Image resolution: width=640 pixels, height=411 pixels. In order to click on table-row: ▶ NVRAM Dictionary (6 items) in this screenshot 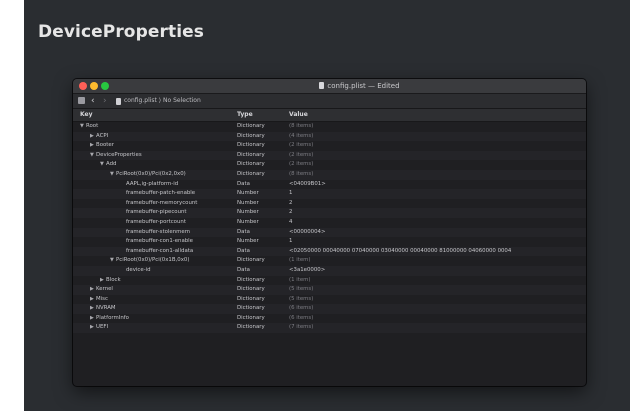, I will do `click(329, 309)`.